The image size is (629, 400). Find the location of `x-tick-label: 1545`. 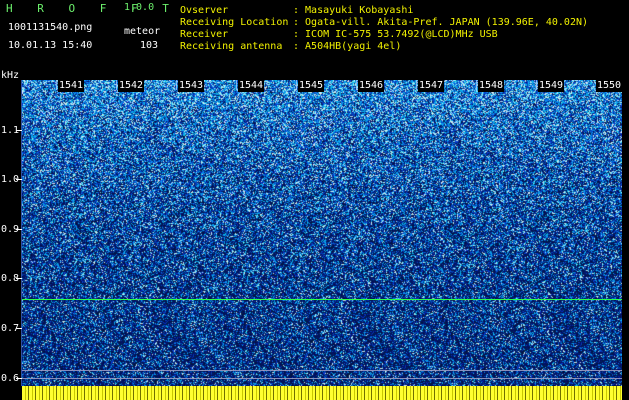

x-tick-label: 1545 is located at coordinates (311, 86).